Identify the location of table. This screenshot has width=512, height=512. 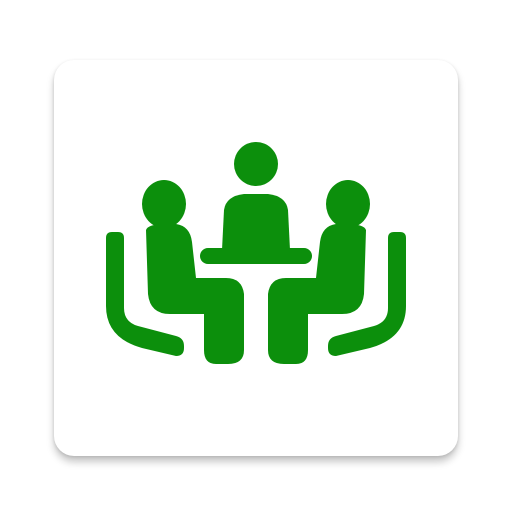
(256, 256).